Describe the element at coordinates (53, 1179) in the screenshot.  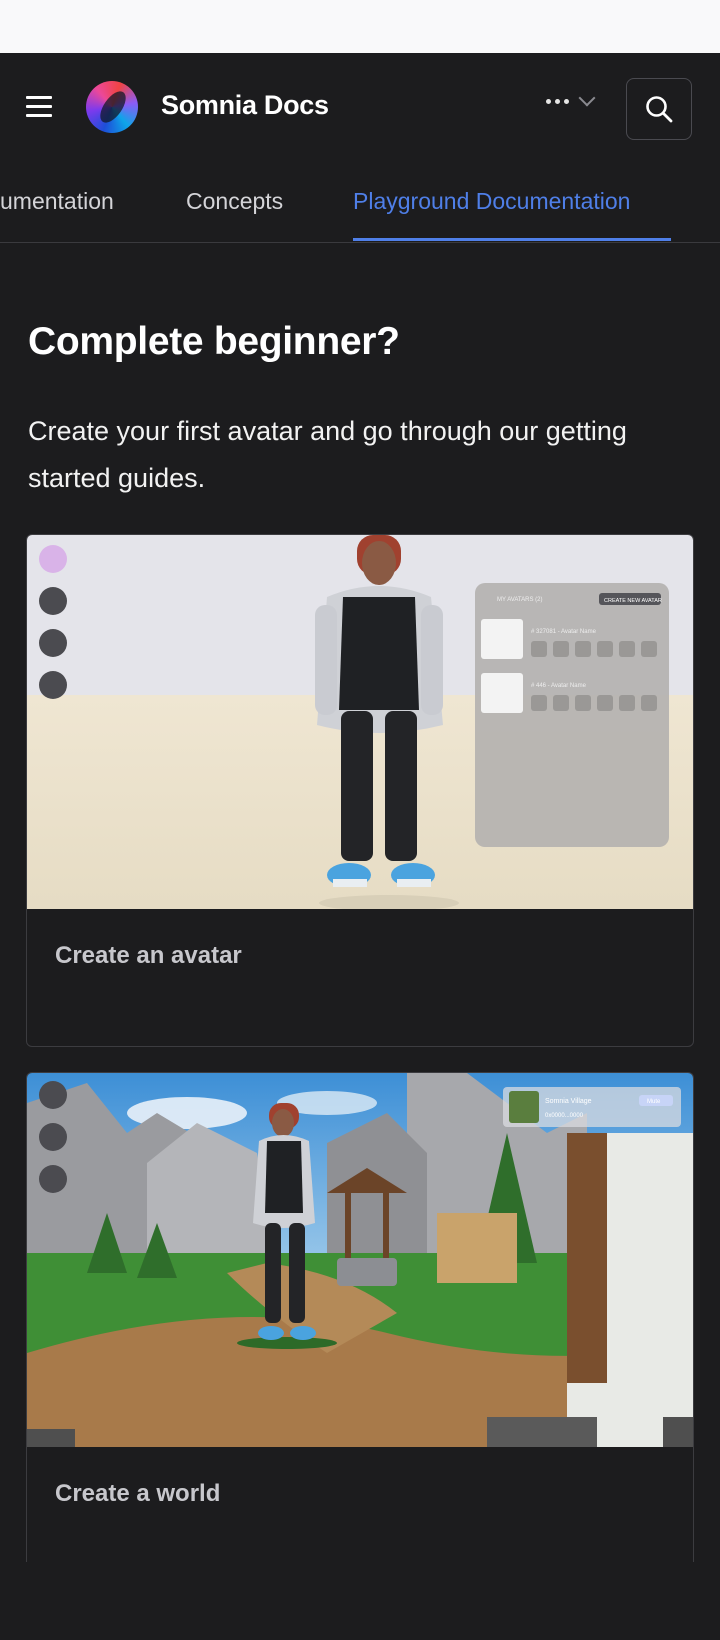
I see `inventory-icon` at that location.